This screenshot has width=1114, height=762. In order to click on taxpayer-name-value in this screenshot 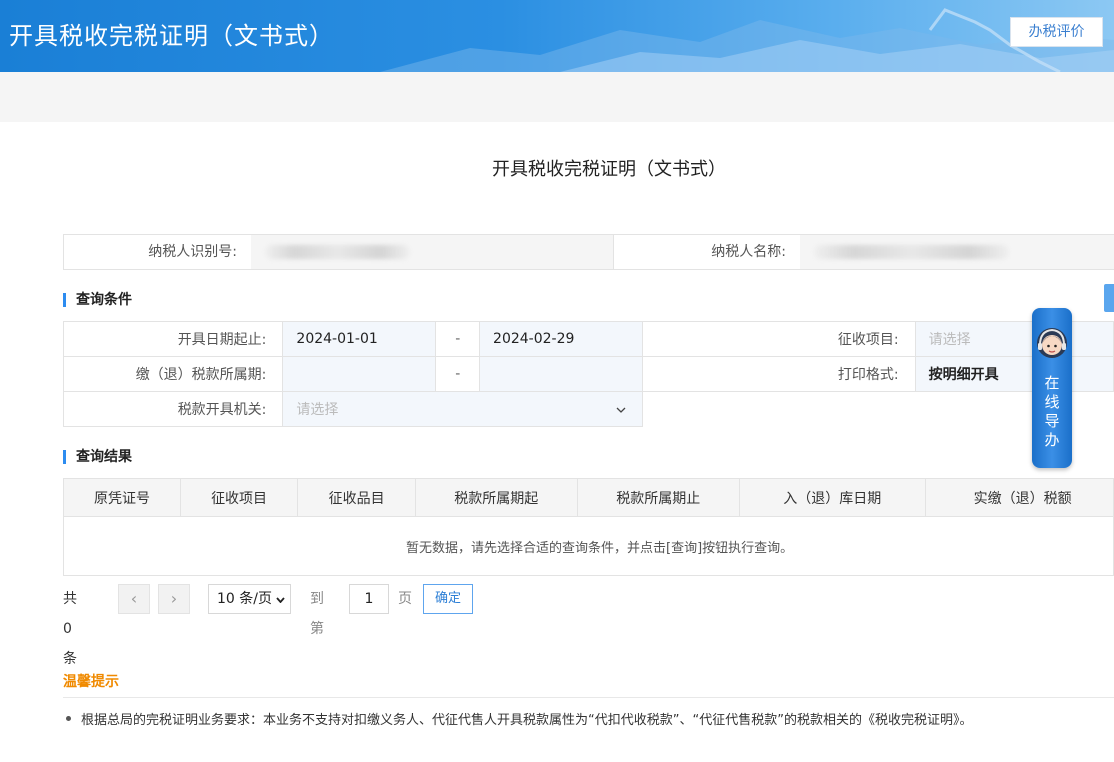, I will do `click(957, 252)`.